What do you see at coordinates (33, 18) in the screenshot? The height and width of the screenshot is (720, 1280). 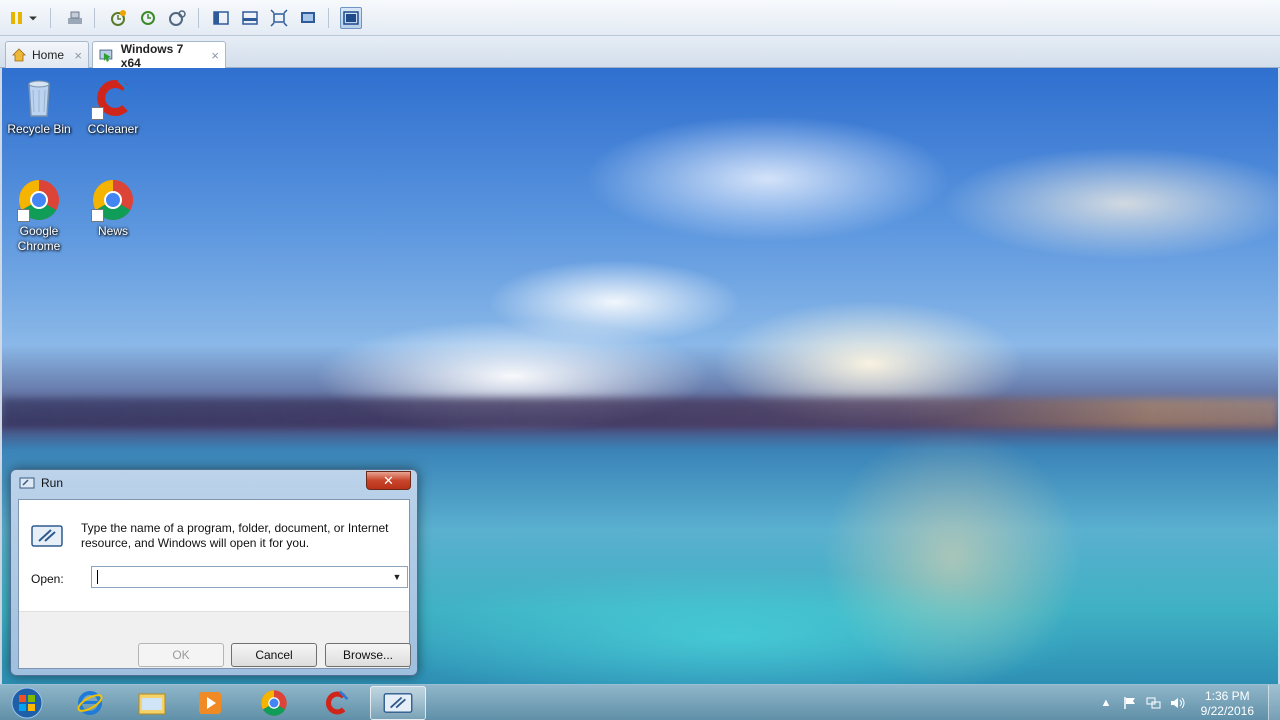 I see `dropdown-icon` at bounding box center [33, 18].